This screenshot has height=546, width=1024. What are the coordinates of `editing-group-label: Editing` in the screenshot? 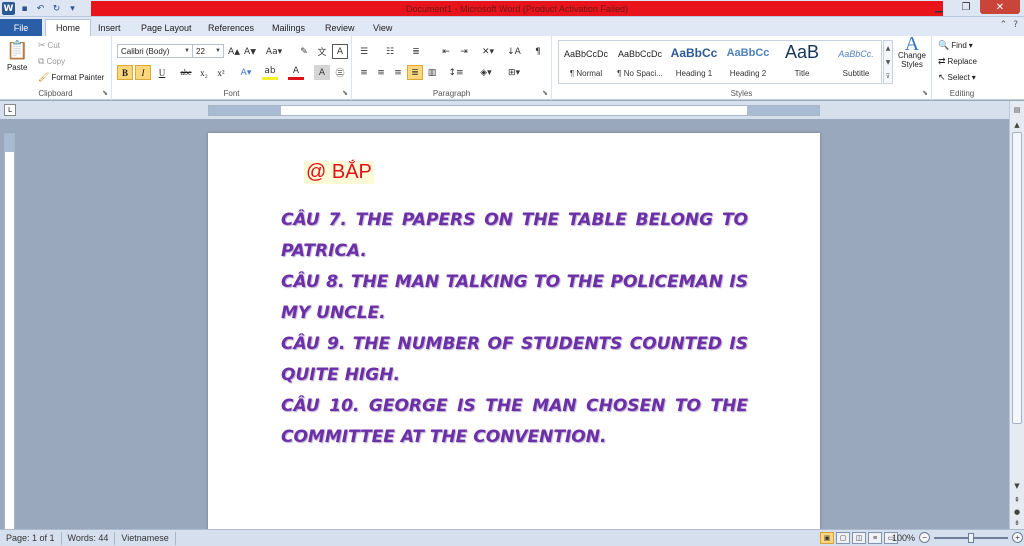 It's located at (962, 93).